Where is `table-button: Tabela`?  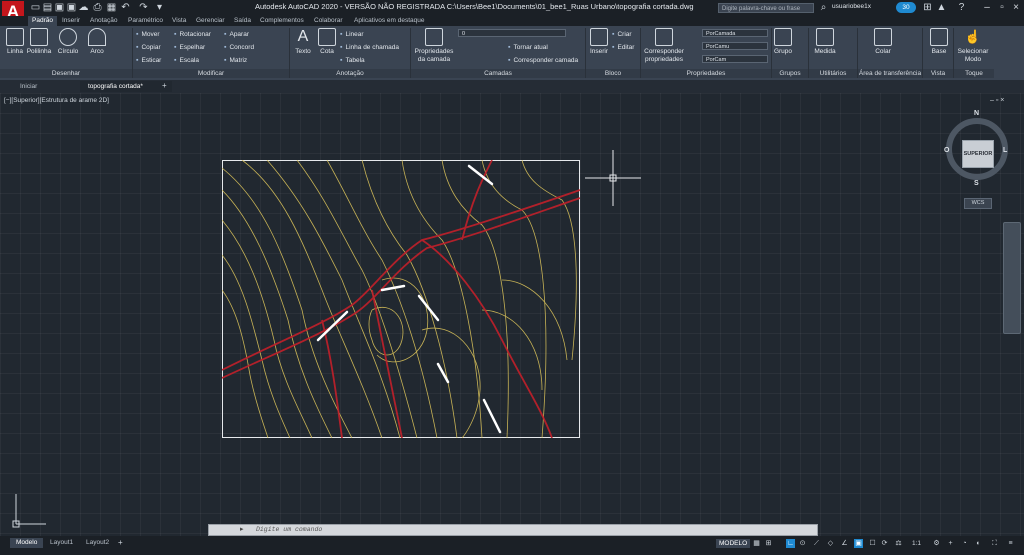 table-button: Tabela is located at coordinates (352, 60).